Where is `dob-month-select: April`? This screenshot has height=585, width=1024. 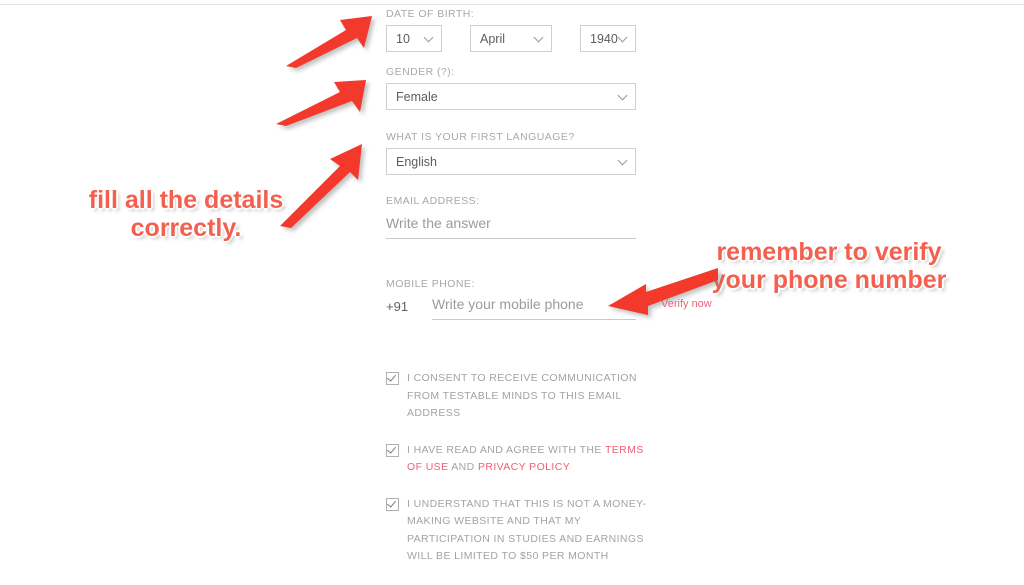 dob-month-select: April is located at coordinates (511, 38).